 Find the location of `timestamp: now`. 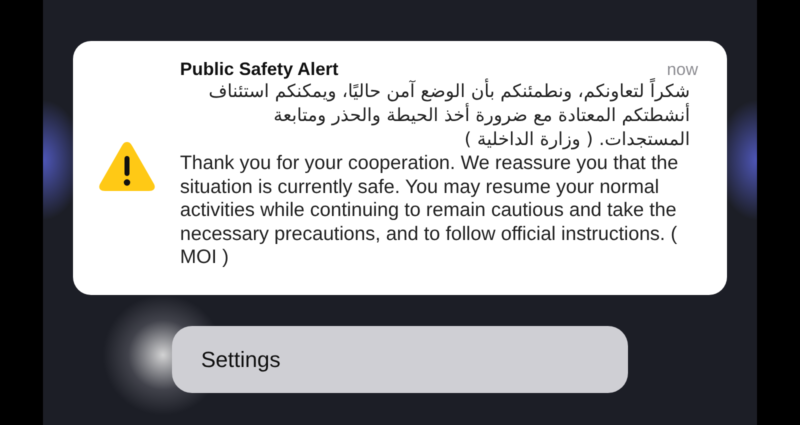

timestamp: now is located at coordinates (682, 69).